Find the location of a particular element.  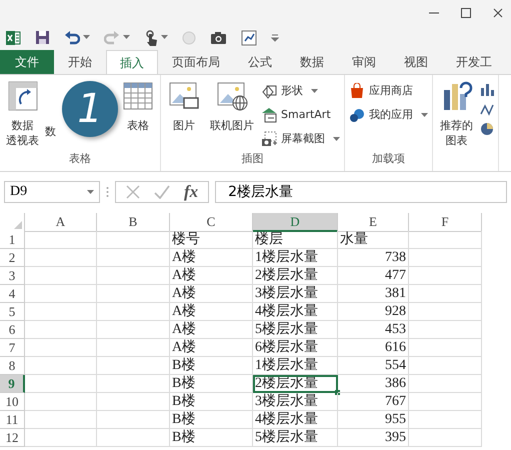

table-icon is located at coordinates (138, 96).